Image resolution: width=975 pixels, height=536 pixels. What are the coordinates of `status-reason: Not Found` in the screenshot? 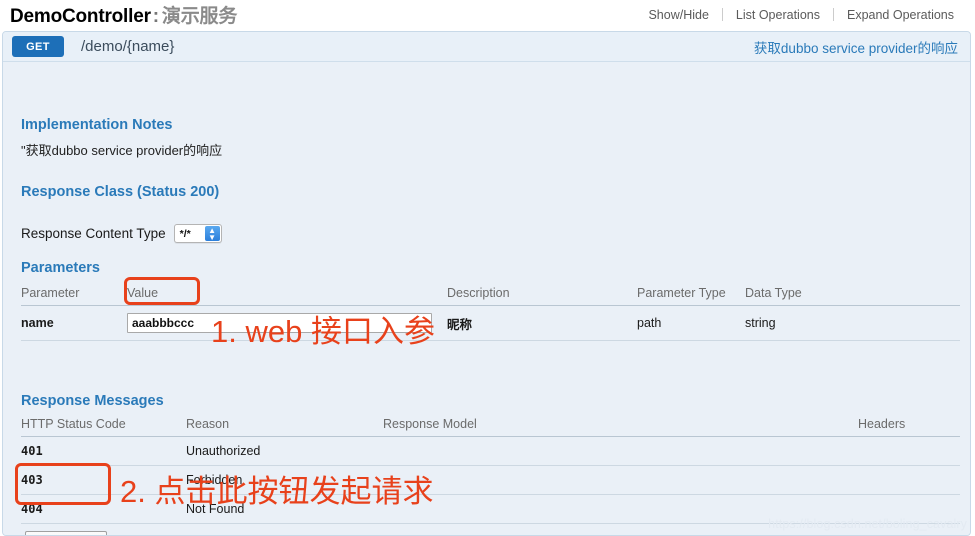 It's located at (284, 509).